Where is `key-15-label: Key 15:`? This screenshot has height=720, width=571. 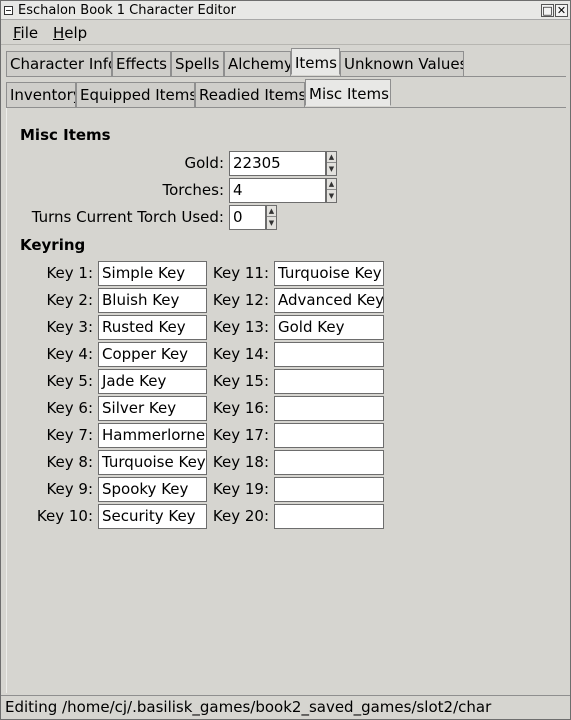
key-15-label: Key 15: is located at coordinates (240, 381).